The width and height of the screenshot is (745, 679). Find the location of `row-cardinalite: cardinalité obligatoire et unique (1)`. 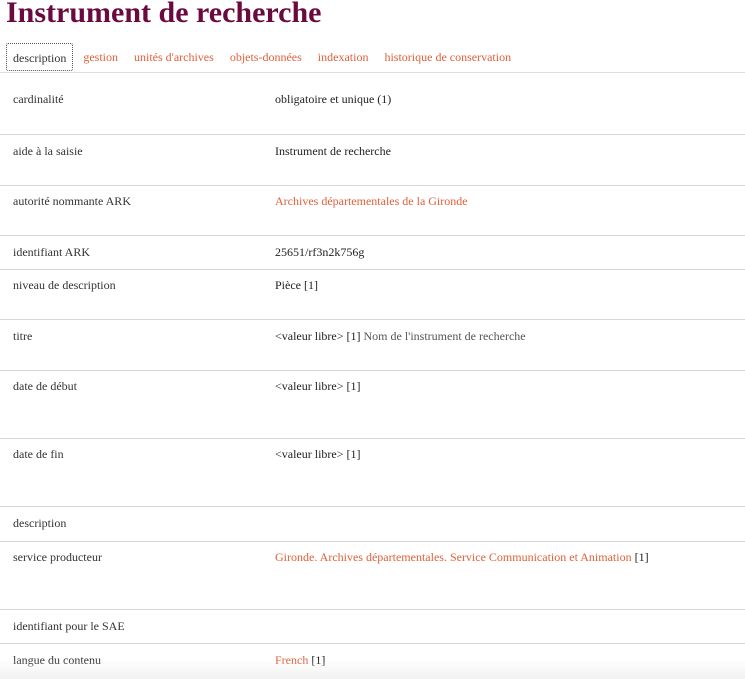

row-cardinalite: cardinalité obligatoire et unique (1) is located at coordinates (372, 104).